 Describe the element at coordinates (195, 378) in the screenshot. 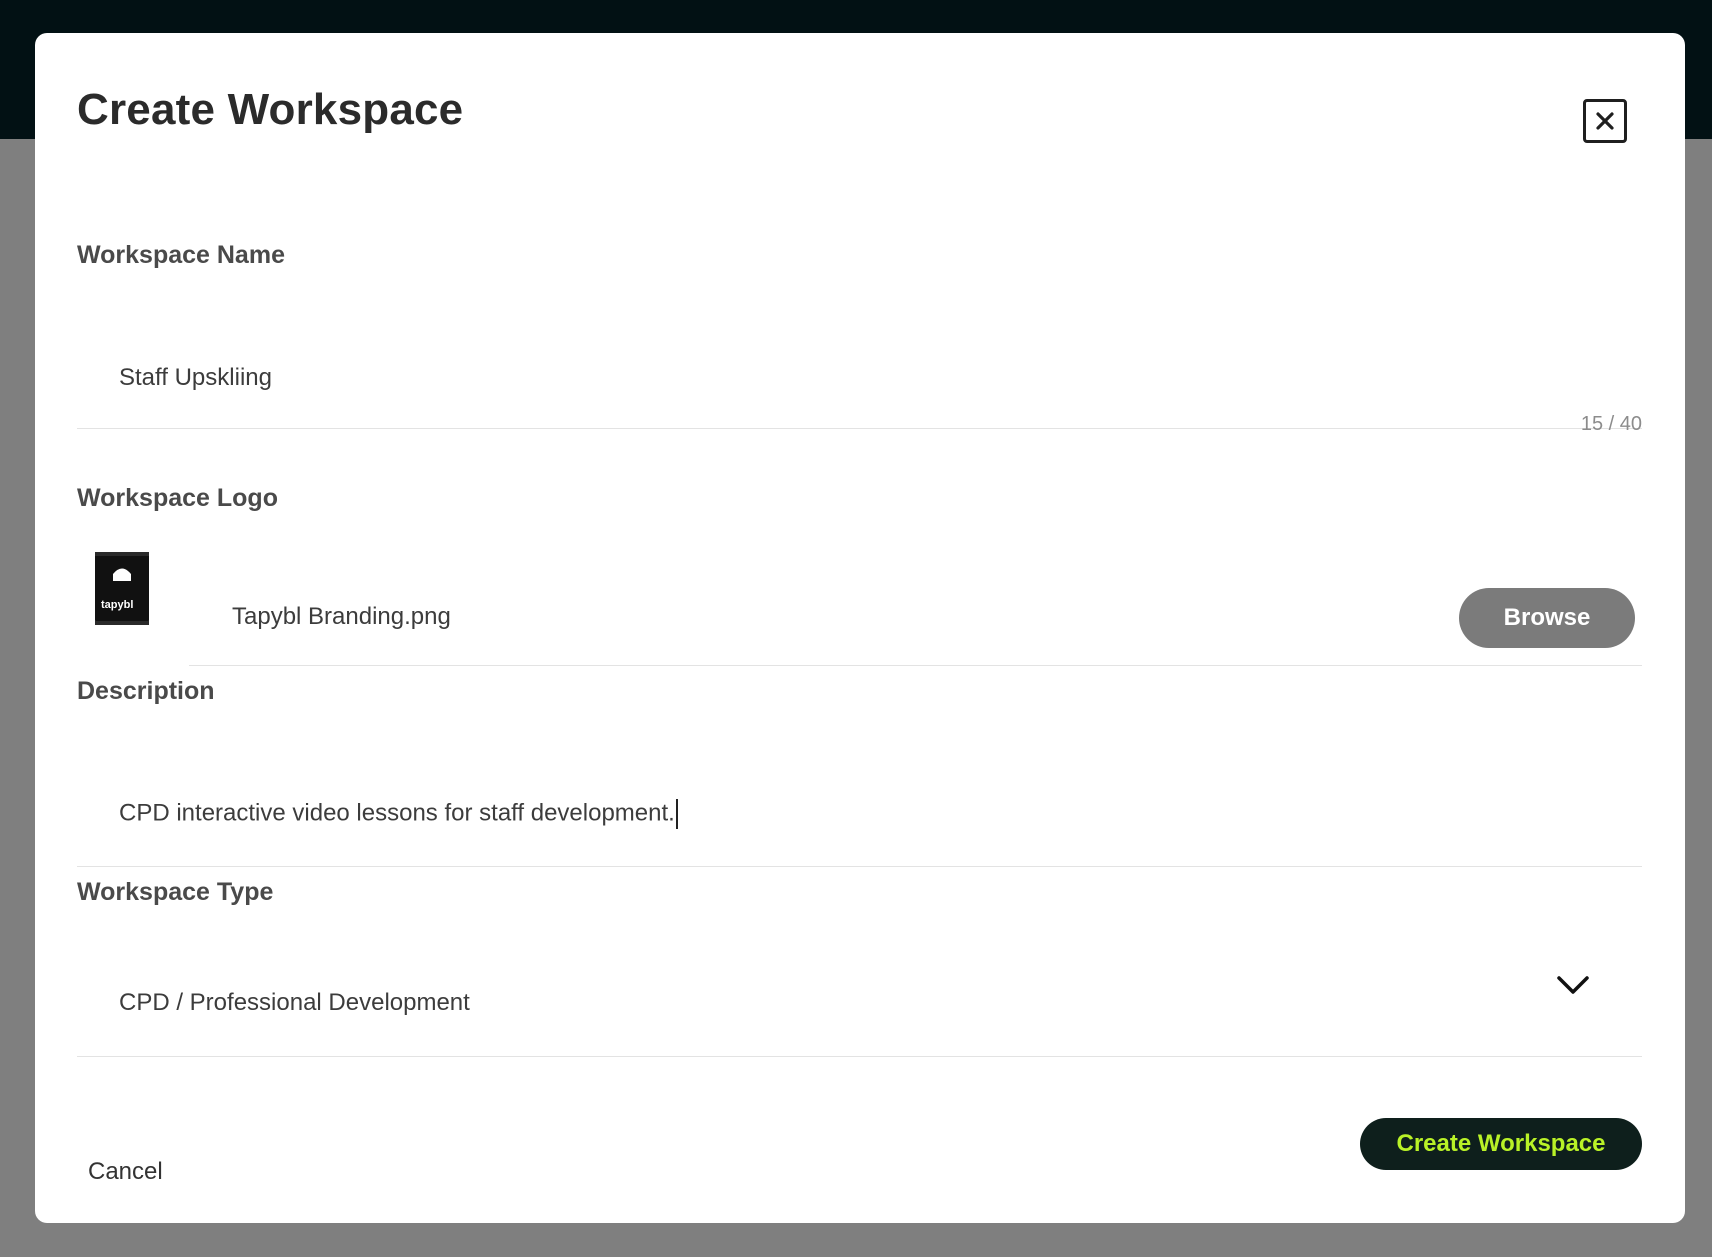

I see `workspace-name-value: Staff Upskliing` at that location.